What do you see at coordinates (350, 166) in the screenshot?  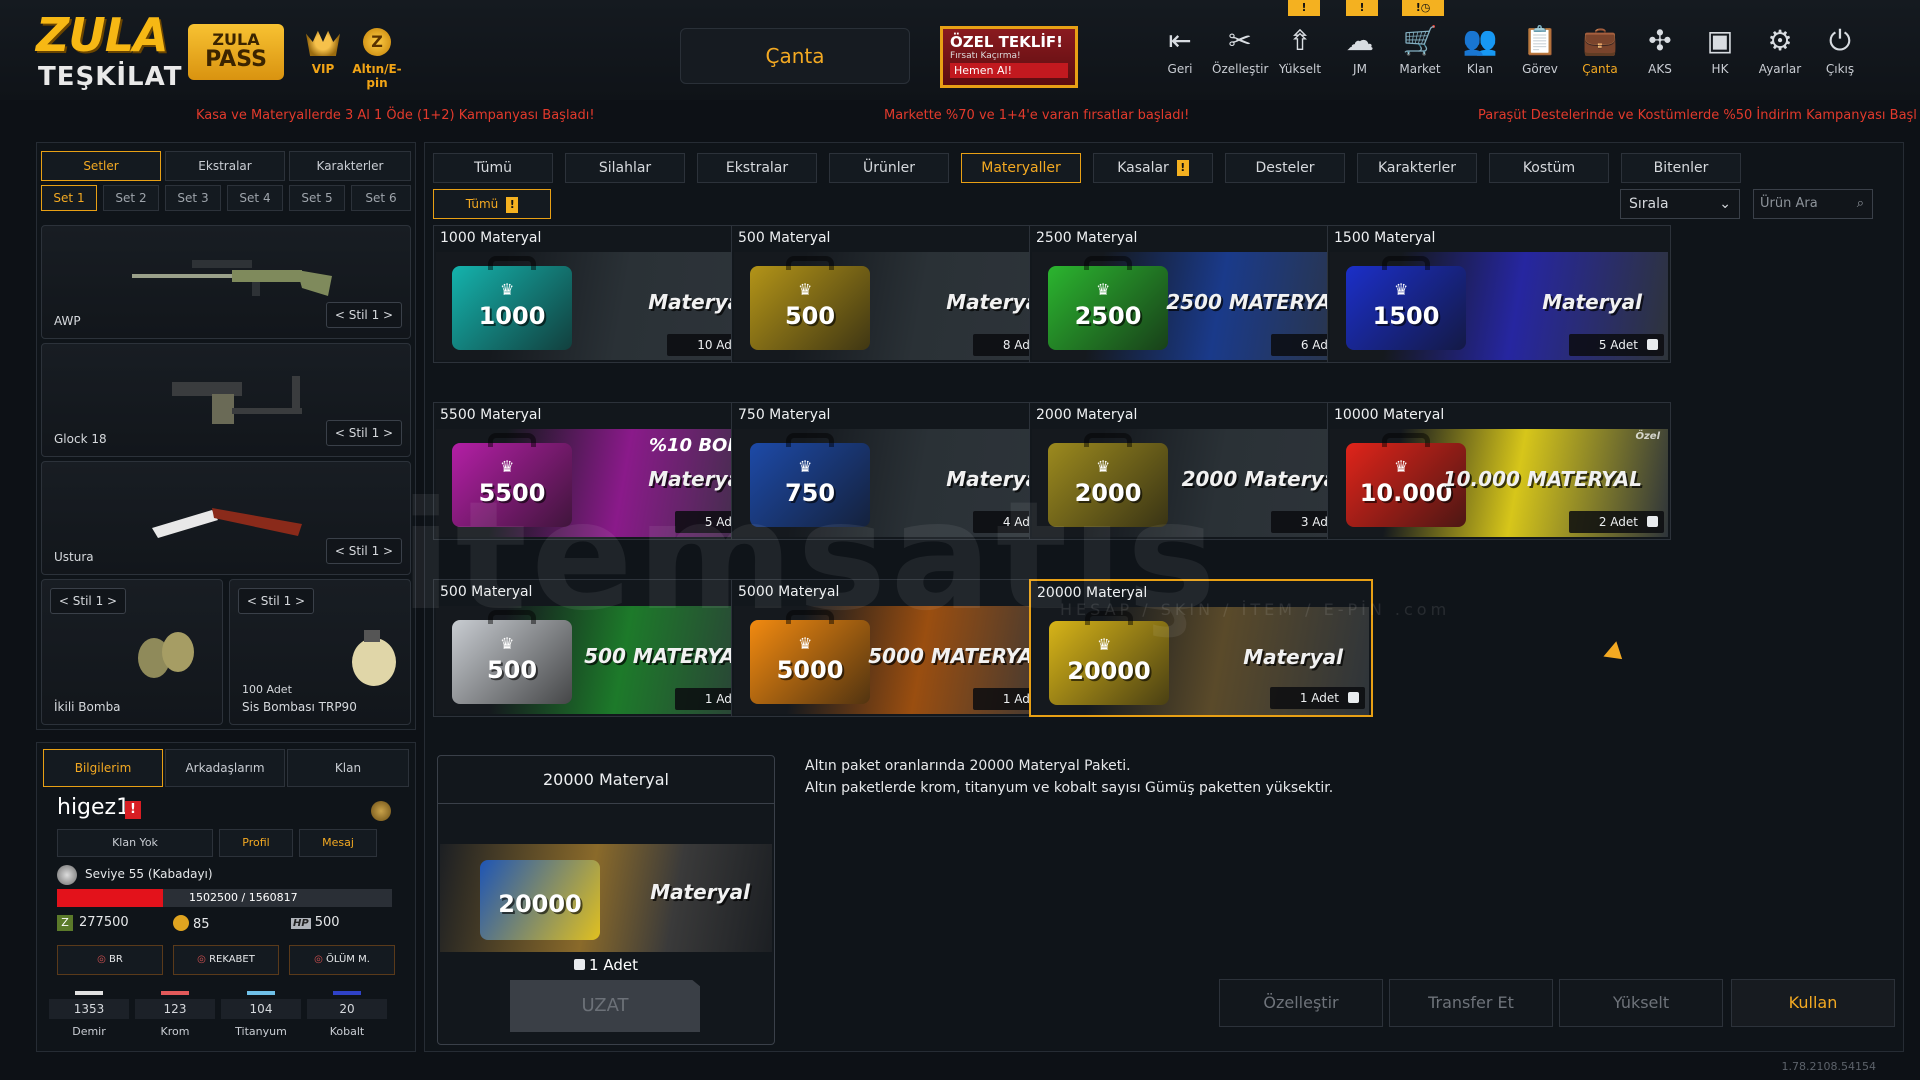 I see `tab-karakterler: Karakterler` at bounding box center [350, 166].